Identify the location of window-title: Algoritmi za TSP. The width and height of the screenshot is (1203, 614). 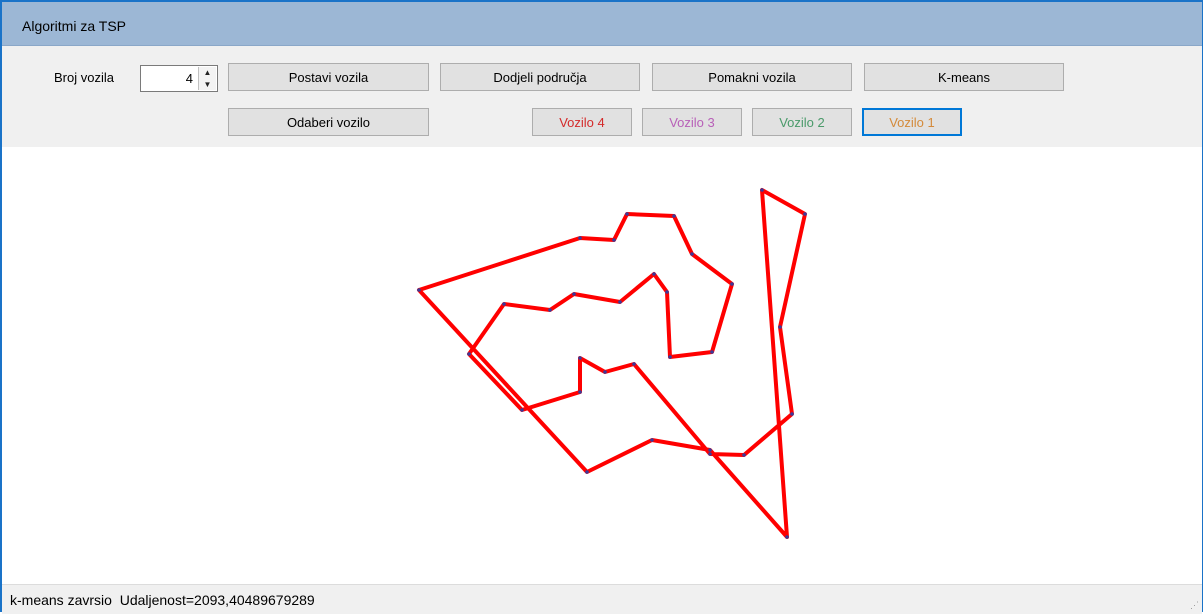
(74, 26).